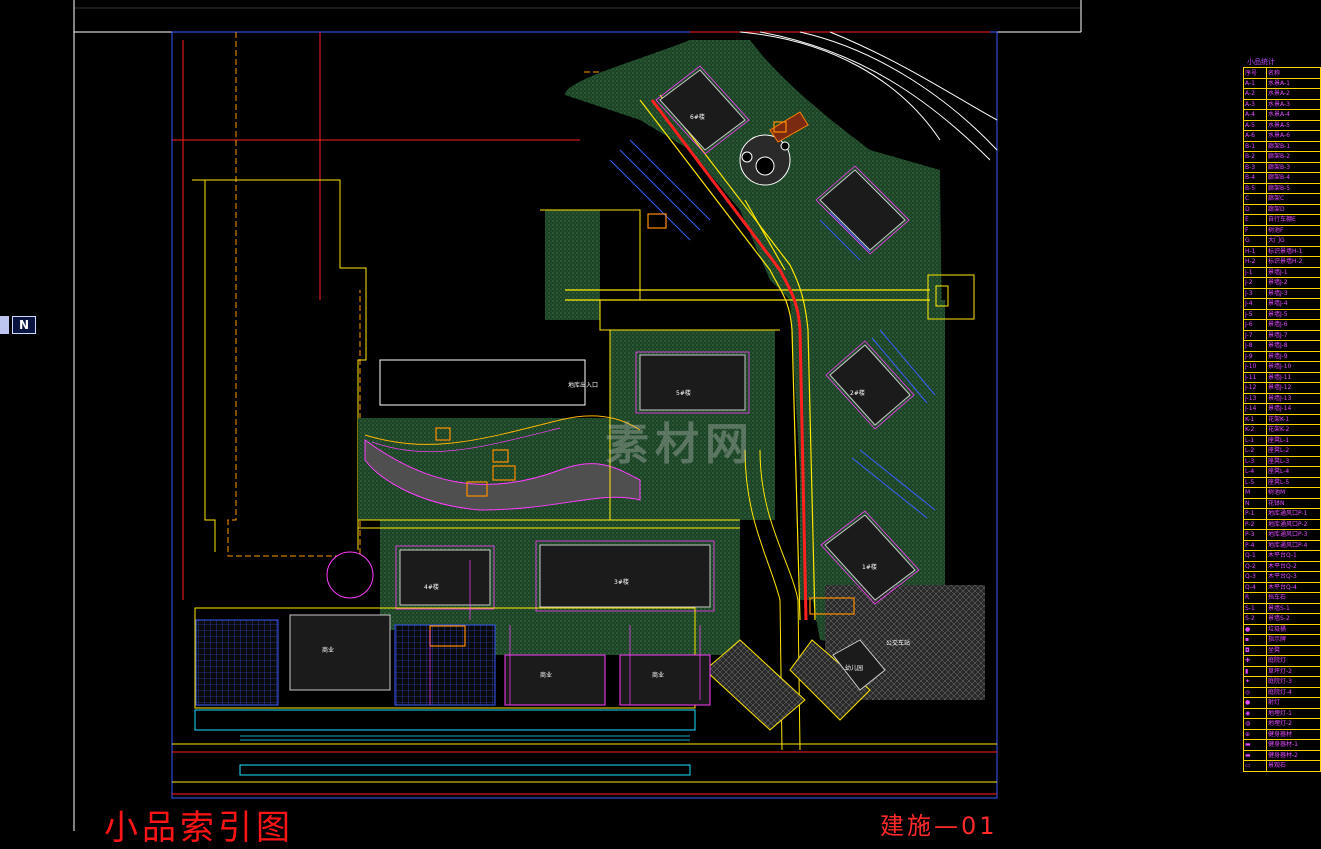 The width and height of the screenshot is (1321, 849). I want to click on legend-item-name: 健身器材-1, so click(1293, 745).